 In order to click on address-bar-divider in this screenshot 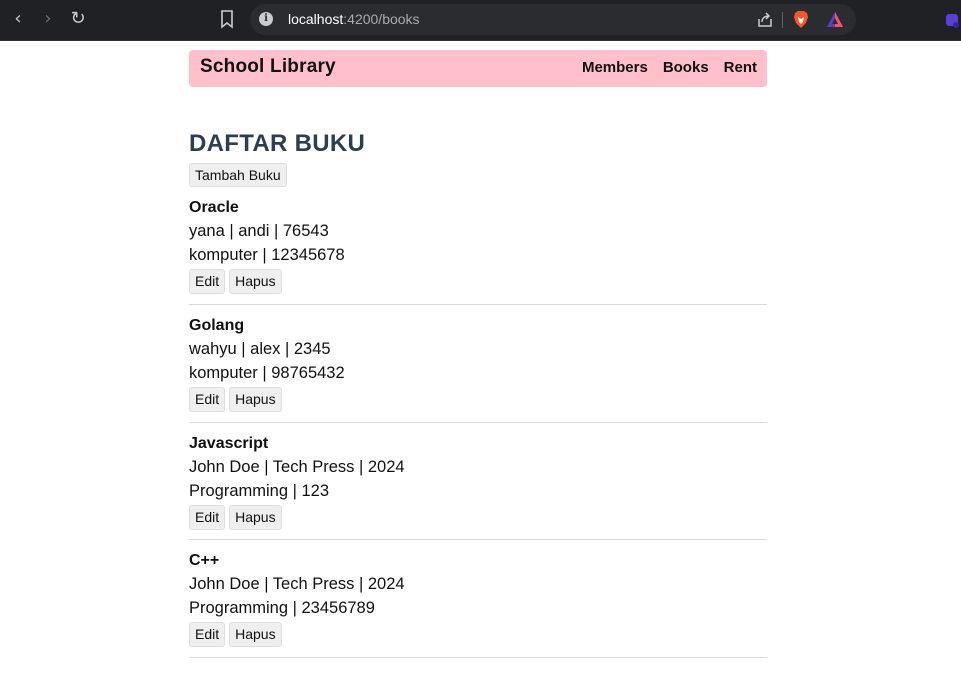, I will do `click(782, 20)`.